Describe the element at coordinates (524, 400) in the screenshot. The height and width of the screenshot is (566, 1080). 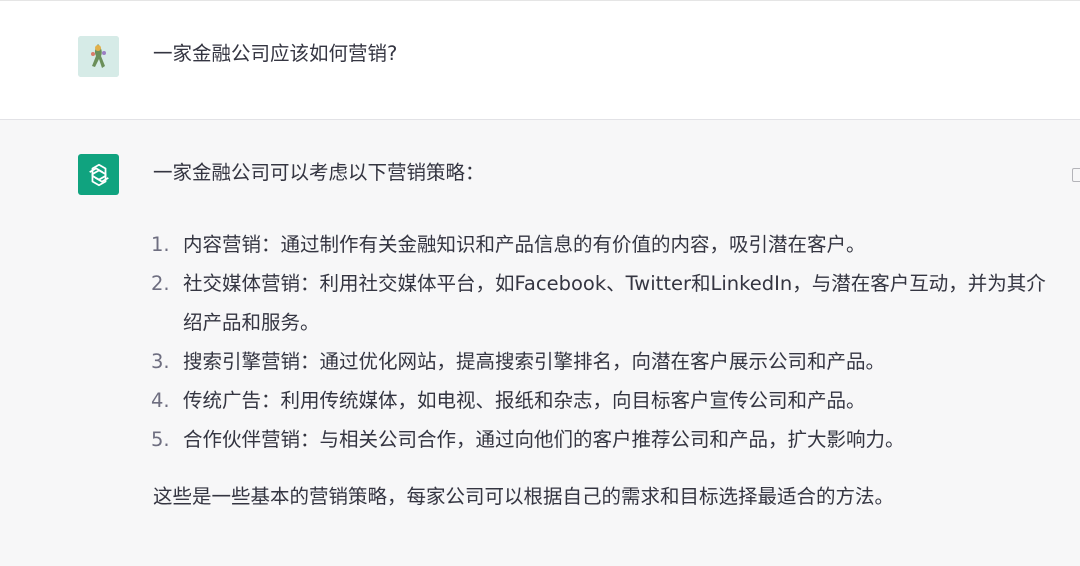
I see `list-item-text: 传统广告：利用传统媒体，如电视、报纸和杂志，向目标客户宣传公司和产品。` at that location.